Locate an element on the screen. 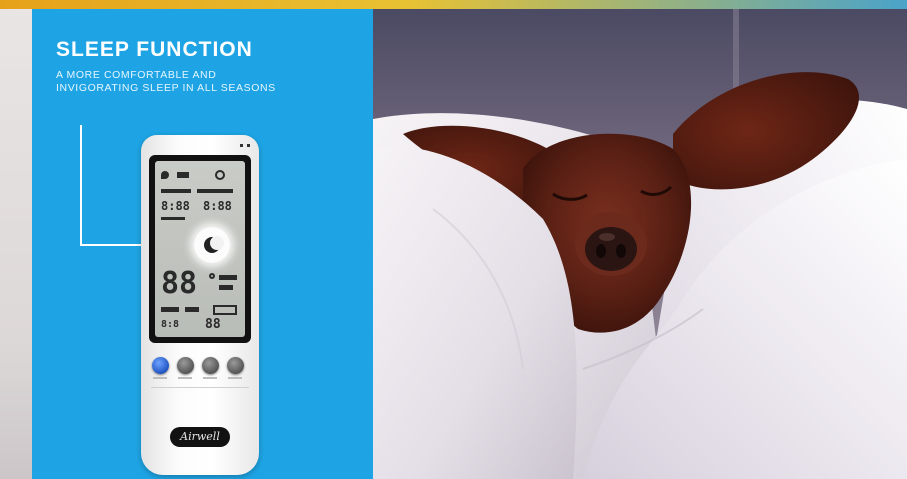 This screenshot has height=479, width=907. mode-button is located at coordinates (185, 365).